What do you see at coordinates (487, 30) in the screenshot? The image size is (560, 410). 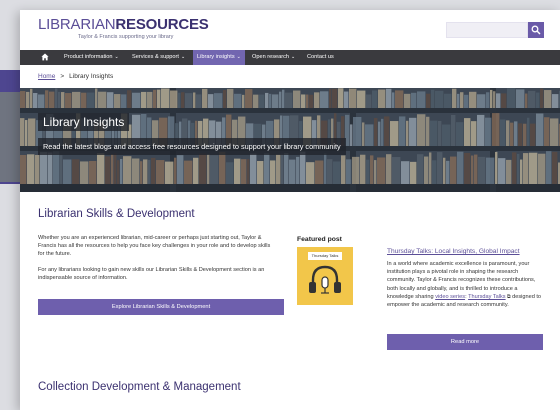 I see `search-input` at bounding box center [487, 30].